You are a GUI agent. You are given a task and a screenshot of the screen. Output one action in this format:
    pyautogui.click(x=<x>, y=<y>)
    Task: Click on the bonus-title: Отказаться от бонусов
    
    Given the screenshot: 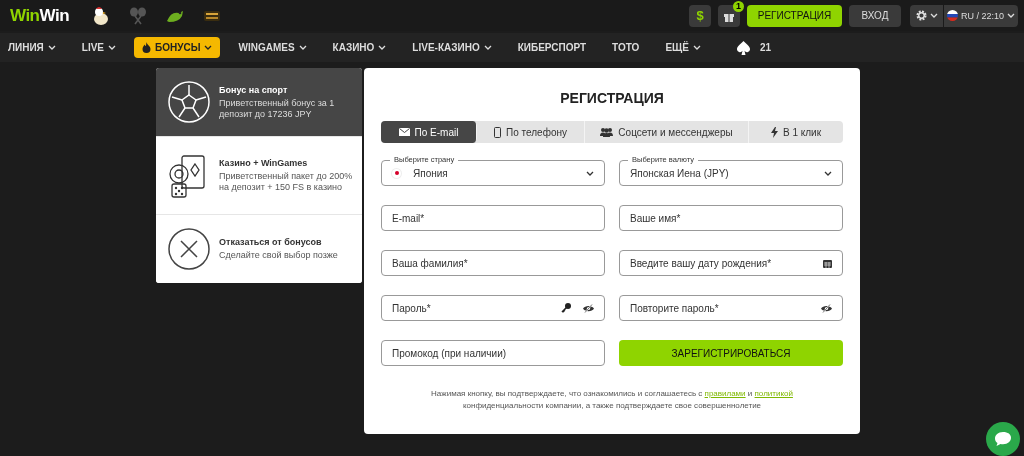 What is the action you would take?
    pyautogui.click(x=271, y=242)
    